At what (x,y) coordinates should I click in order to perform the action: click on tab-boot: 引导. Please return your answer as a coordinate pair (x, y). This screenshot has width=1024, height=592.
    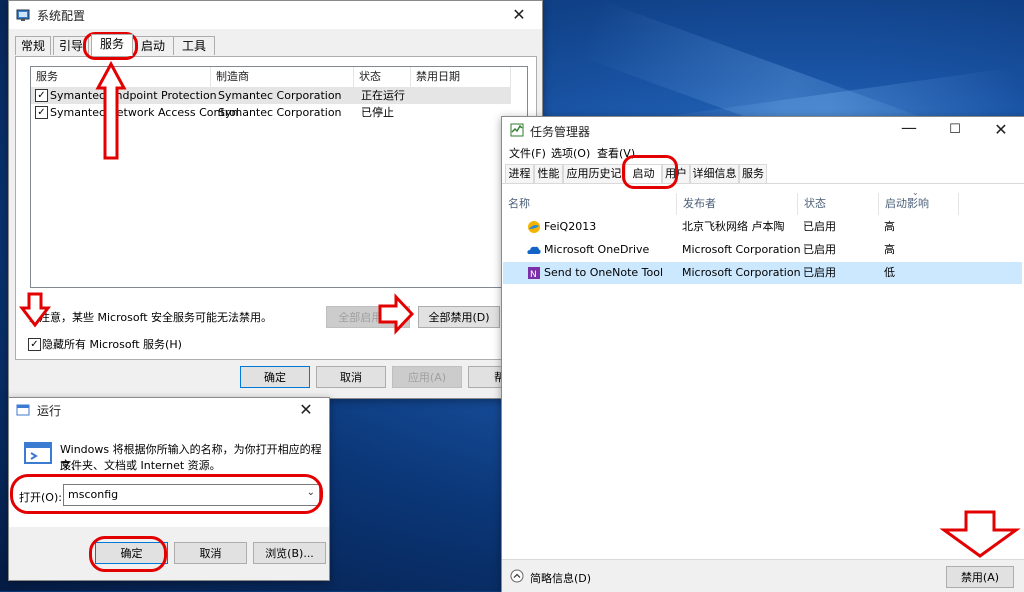
    Looking at the image, I should click on (71, 45).